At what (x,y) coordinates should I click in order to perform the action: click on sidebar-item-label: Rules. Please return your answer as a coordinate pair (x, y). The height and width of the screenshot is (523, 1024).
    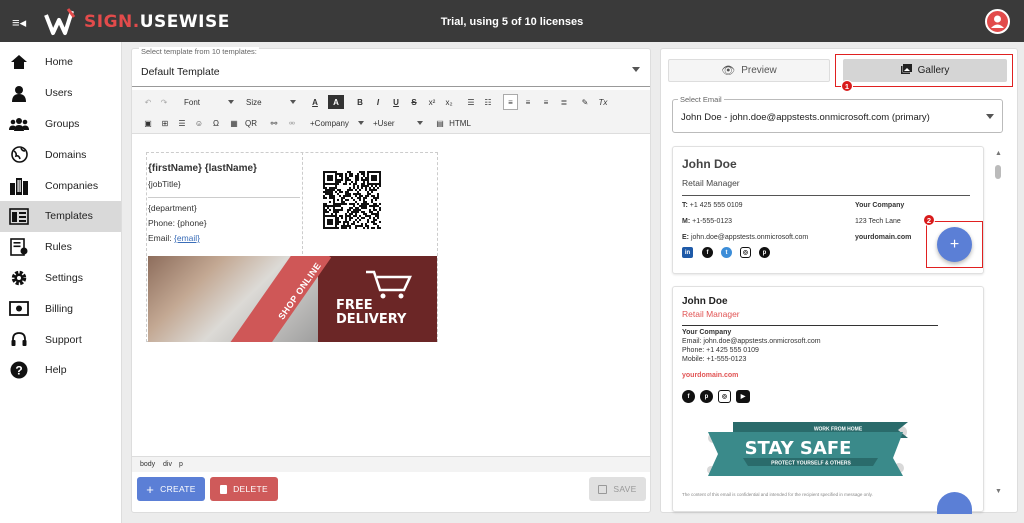
    Looking at the image, I should click on (58, 247).